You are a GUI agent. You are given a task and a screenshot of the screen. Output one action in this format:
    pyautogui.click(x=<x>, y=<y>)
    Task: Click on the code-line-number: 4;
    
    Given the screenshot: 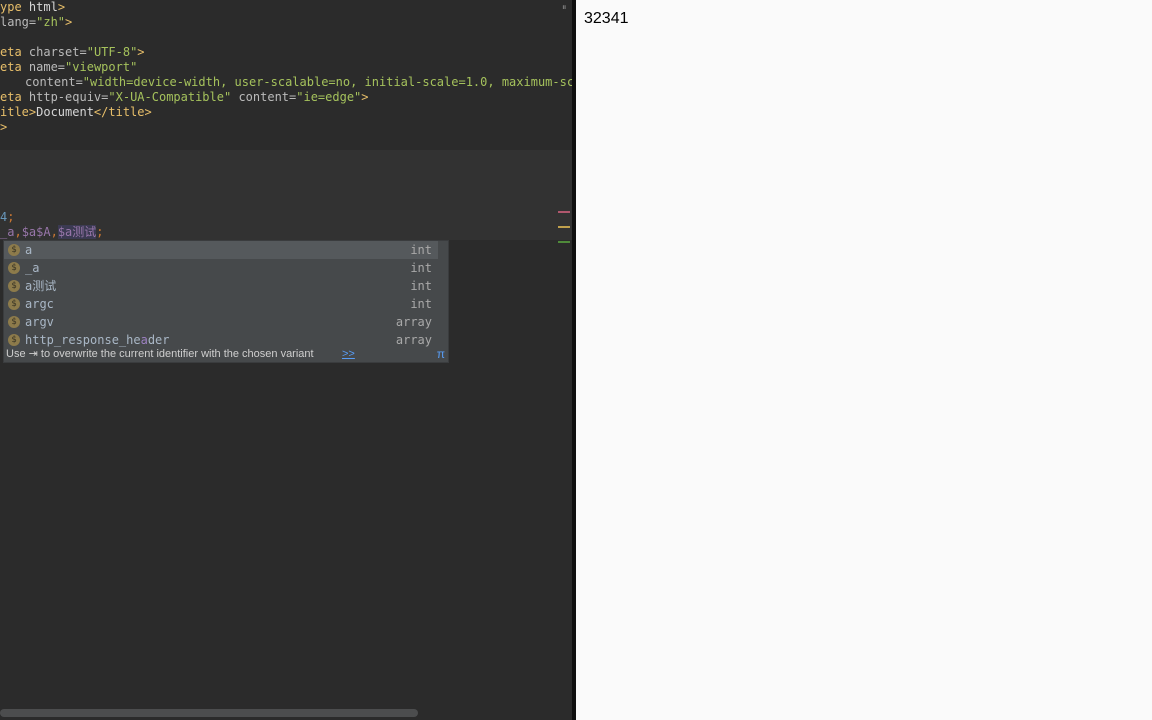 What is the action you would take?
    pyautogui.click(x=7, y=217)
    